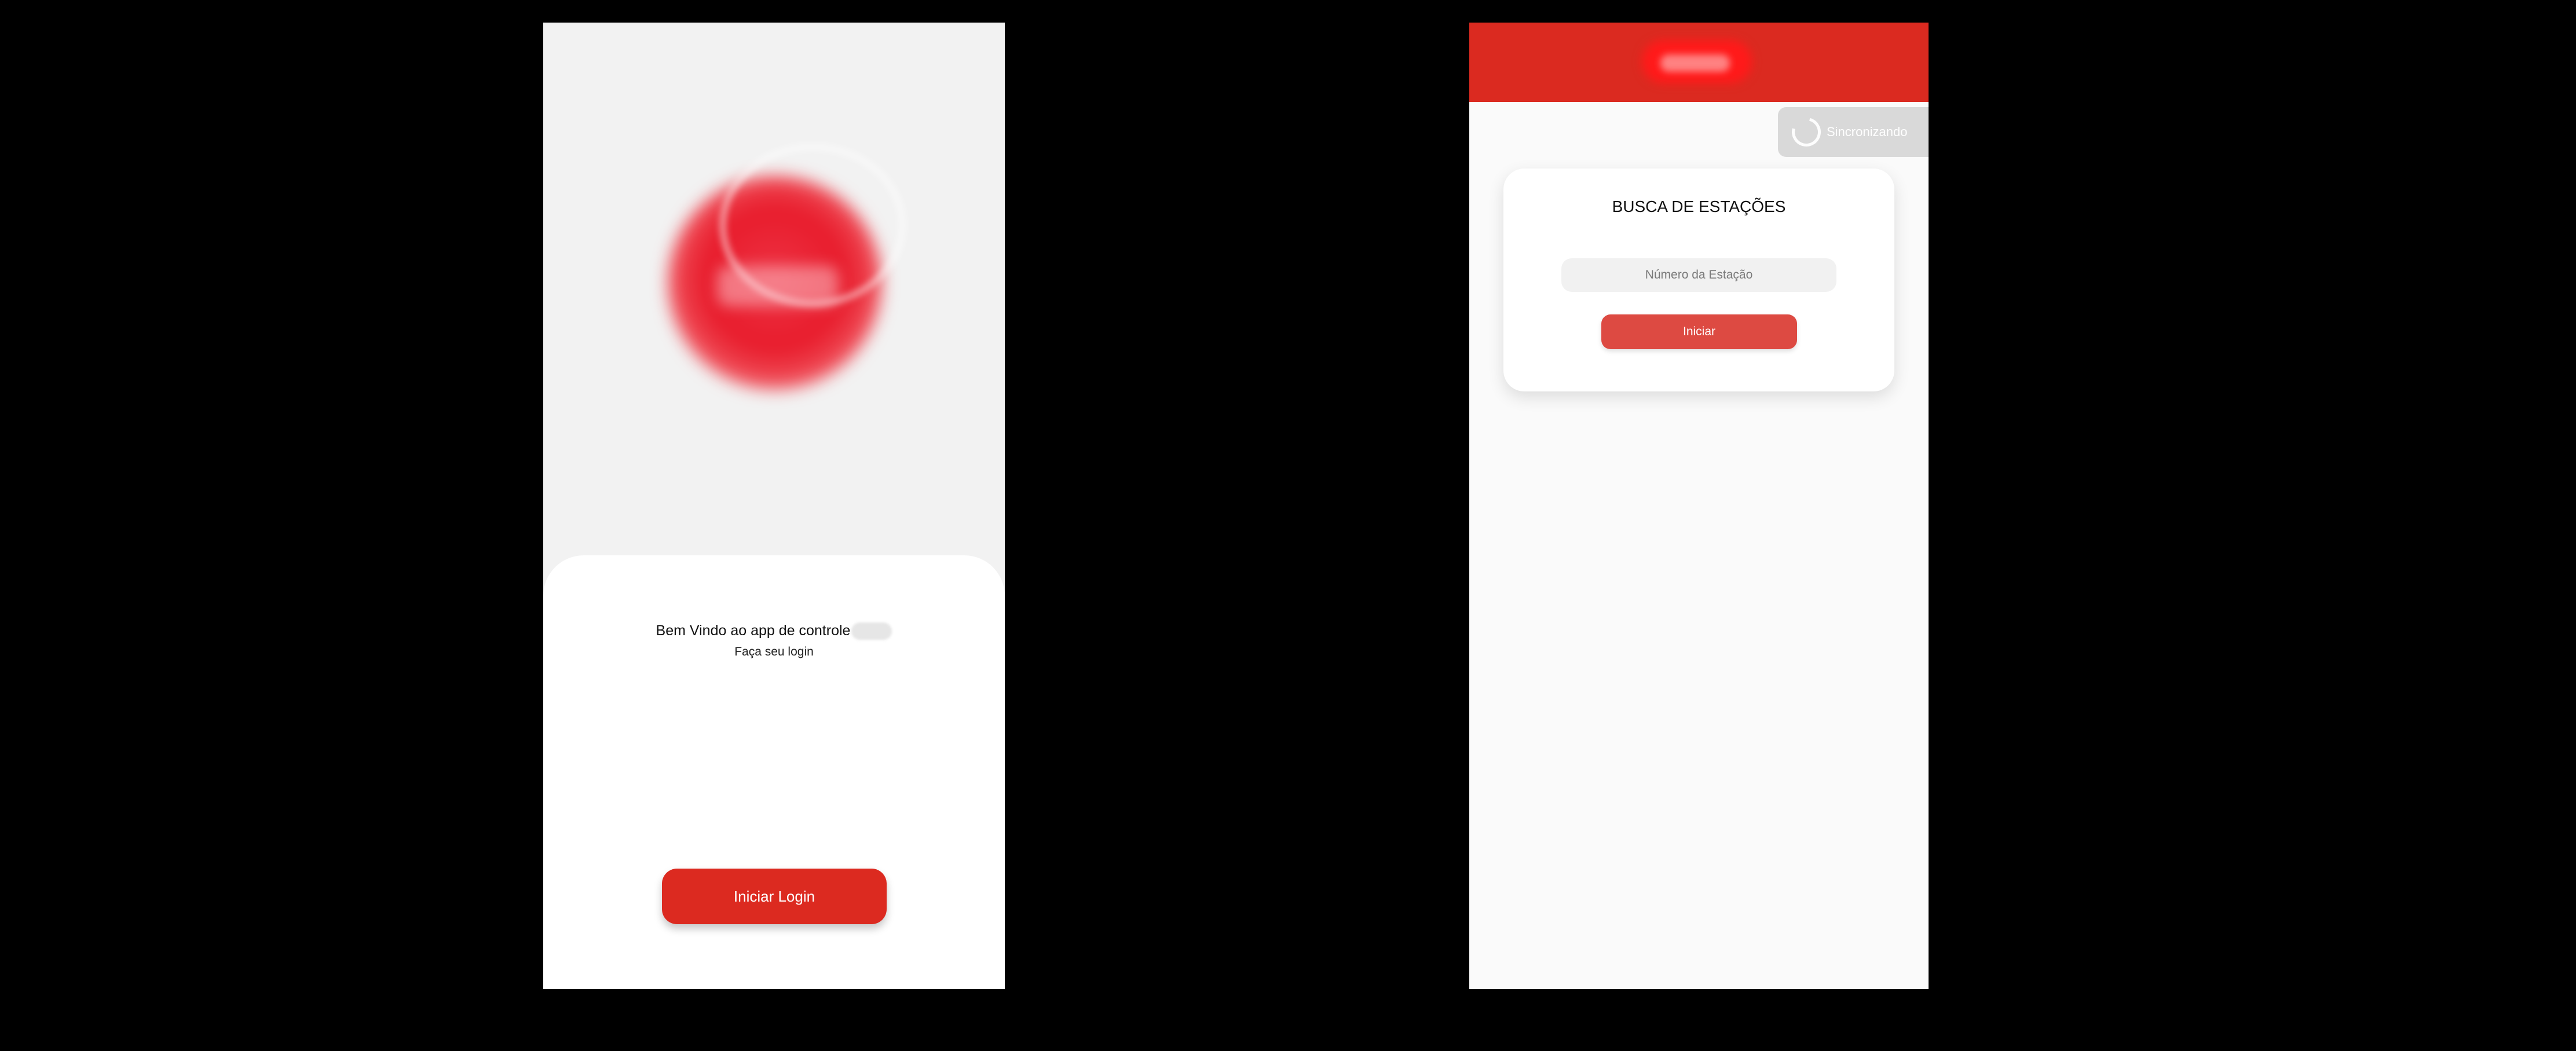 This screenshot has width=2576, height=1051. What do you see at coordinates (871, 631) in the screenshot?
I see `redacted-name` at bounding box center [871, 631].